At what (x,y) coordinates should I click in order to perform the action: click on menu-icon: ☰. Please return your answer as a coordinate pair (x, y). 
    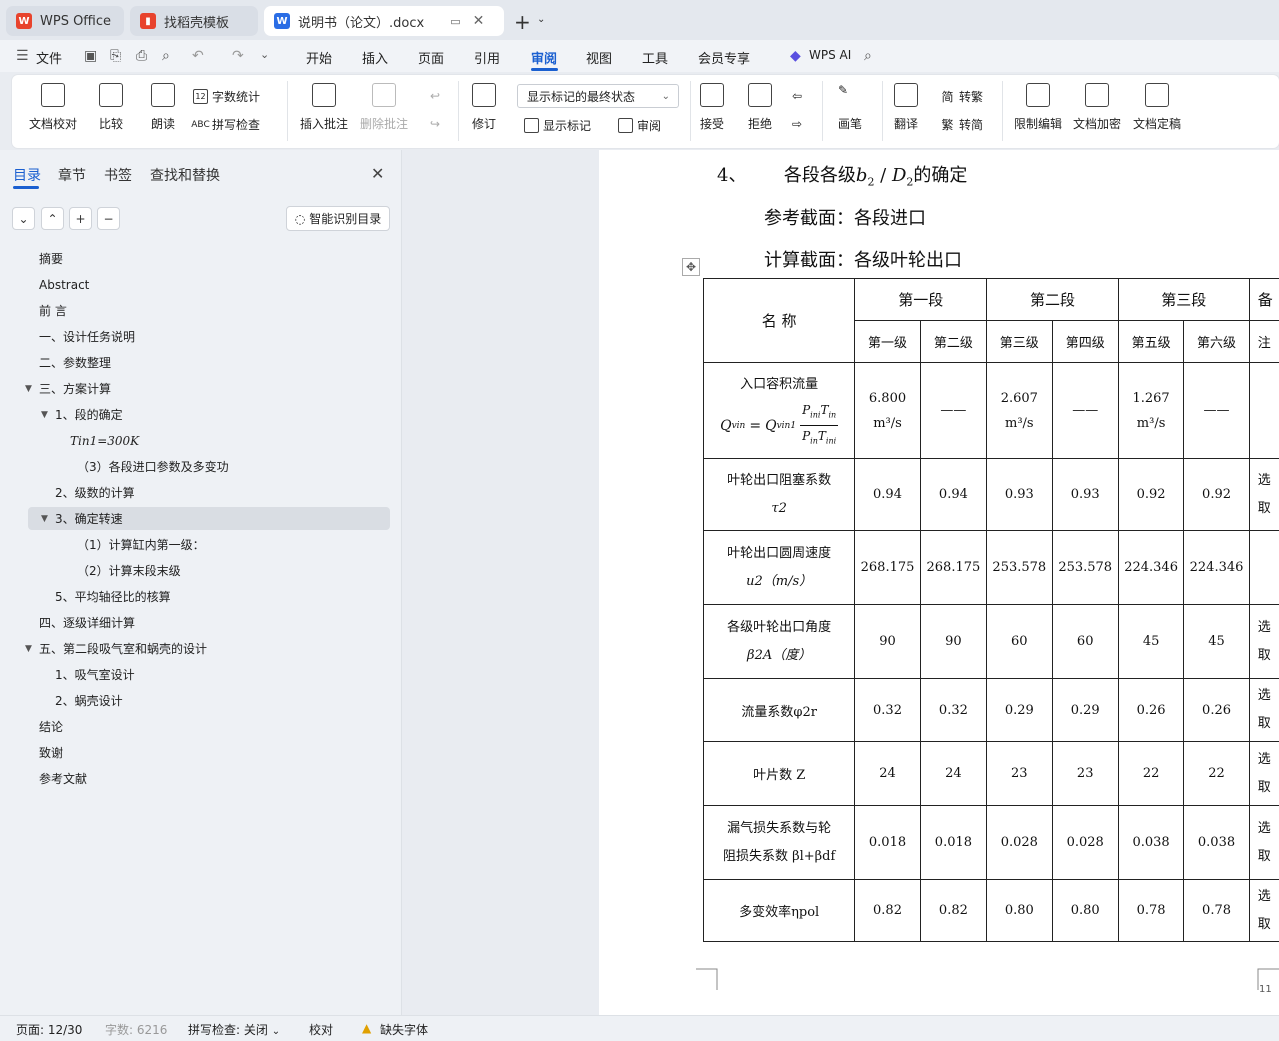
    Looking at the image, I should click on (22, 56).